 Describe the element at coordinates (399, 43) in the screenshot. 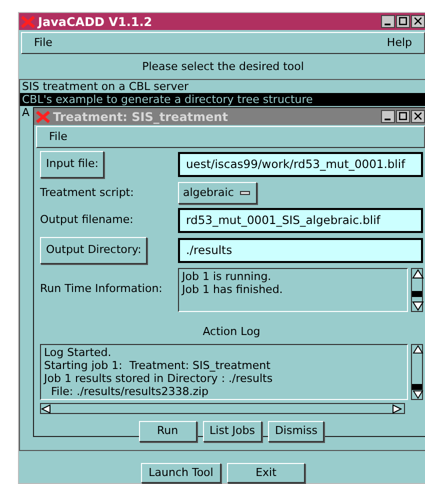

I see `menu-item: Help` at that location.